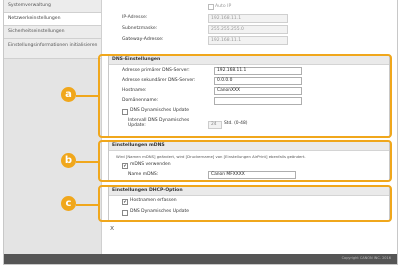 This screenshot has height=266, width=400. I want to click on gateway-field: 192.168.11.1, so click(248, 40).